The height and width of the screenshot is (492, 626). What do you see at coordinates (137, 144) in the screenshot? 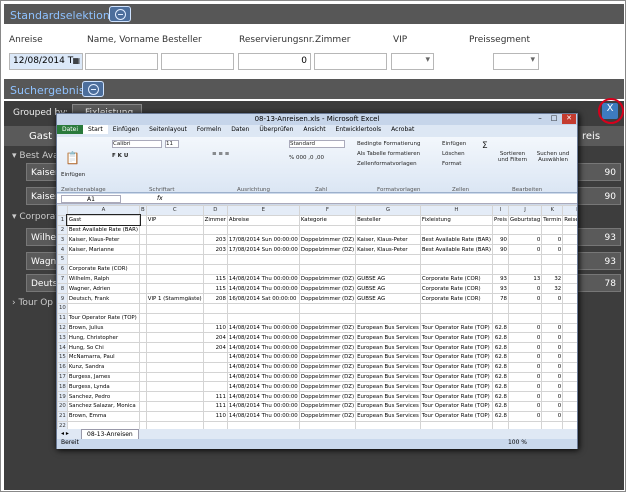
I see `font-select: Calibri` at bounding box center [137, 144].